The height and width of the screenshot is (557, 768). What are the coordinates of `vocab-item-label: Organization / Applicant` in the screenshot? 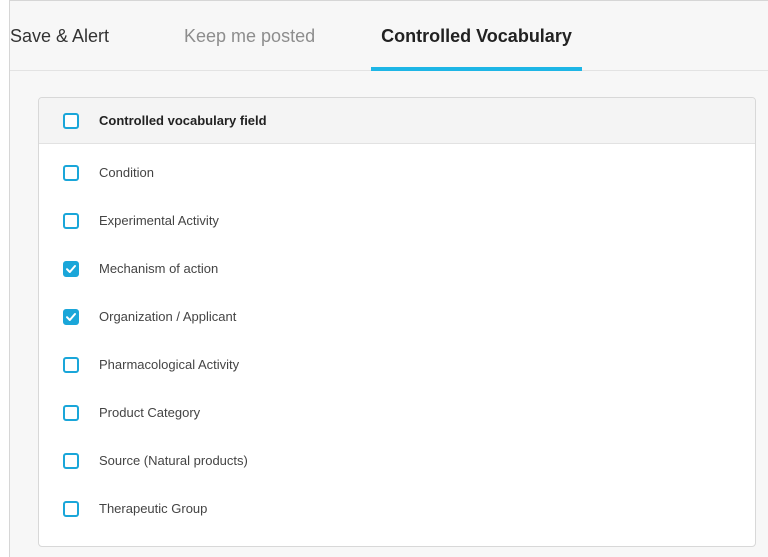 It's located at (168, 316).